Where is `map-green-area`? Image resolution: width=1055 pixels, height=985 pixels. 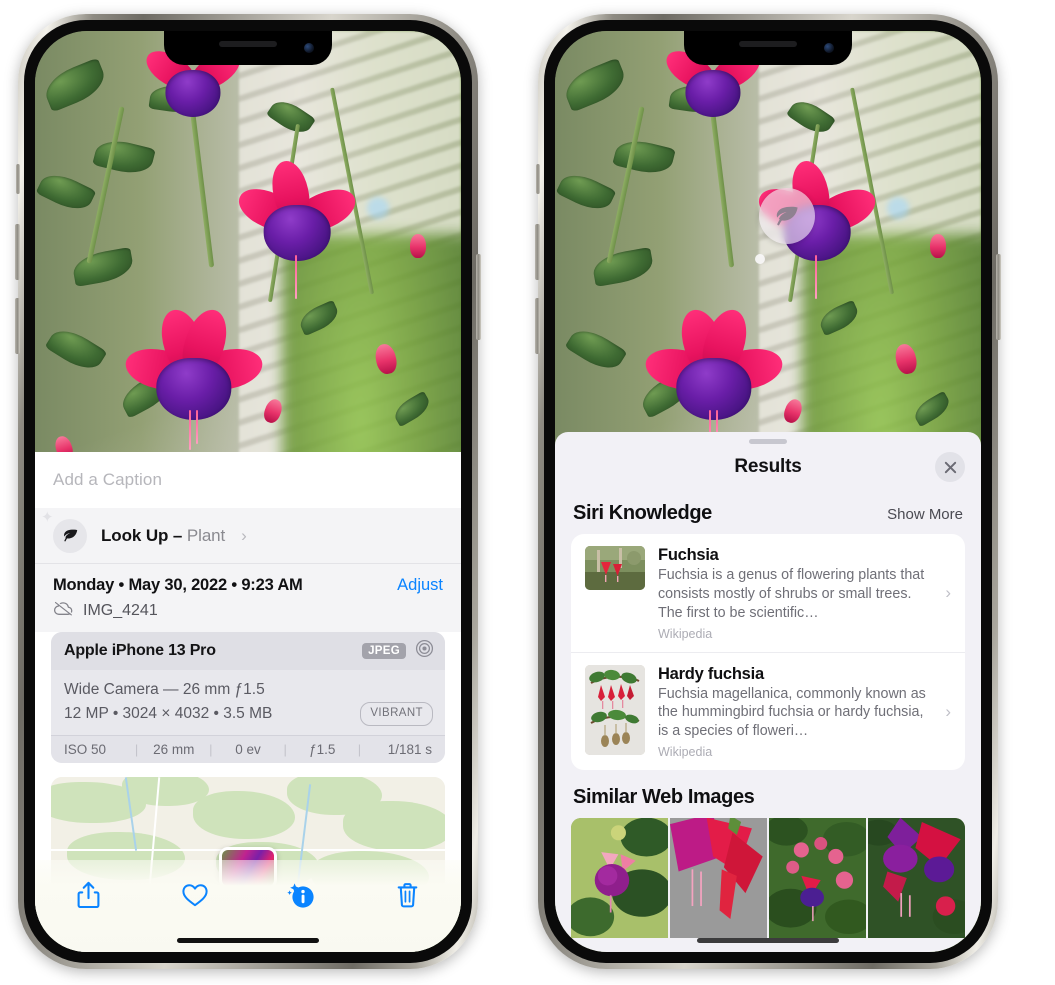
map-green-area is located at coordinates (244, 815).